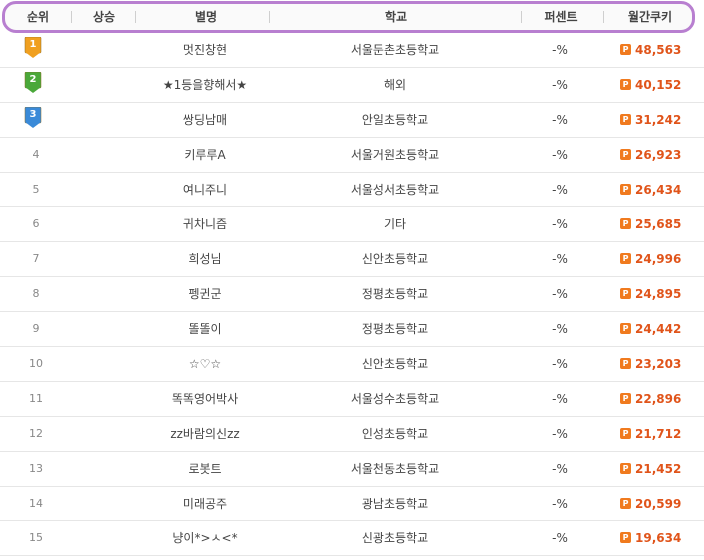 The image size is (704, 560). Describe the element at coordinates (658, 154) in the screenshot. I see `cookie-count: 26,923` at that location.